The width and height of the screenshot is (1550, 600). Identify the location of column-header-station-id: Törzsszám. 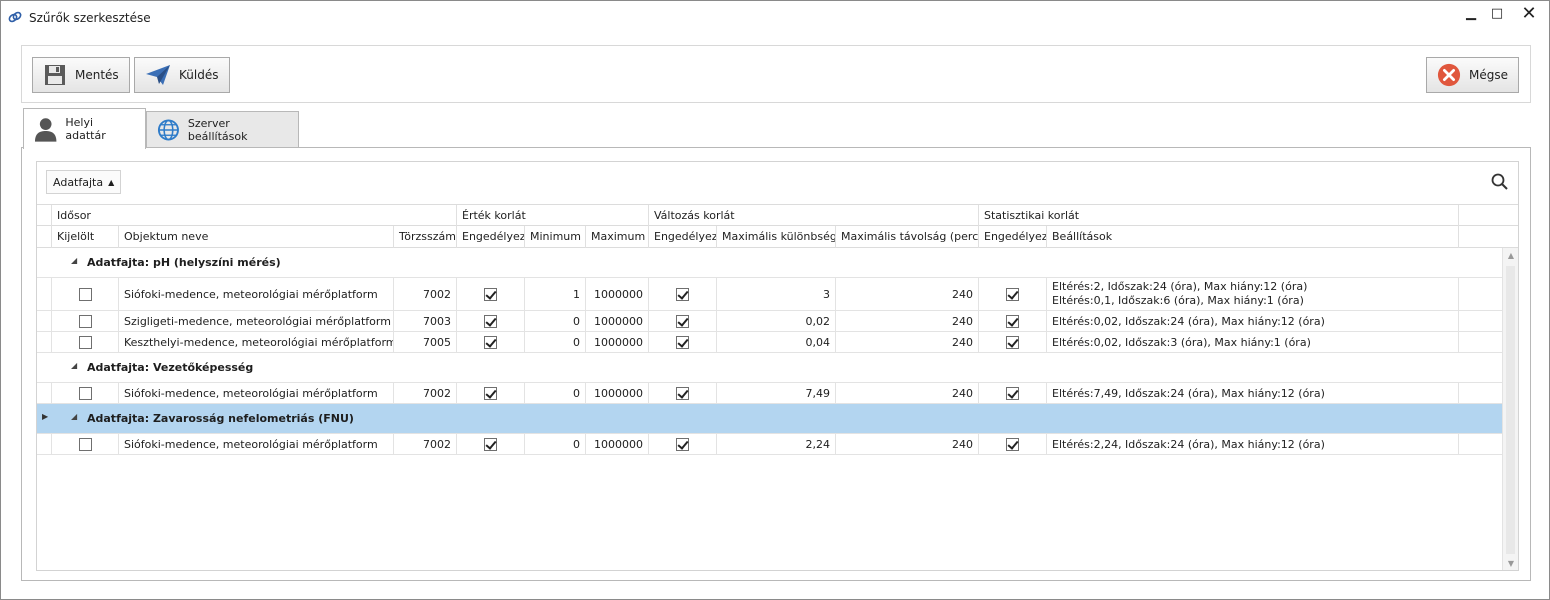
(425, 237).